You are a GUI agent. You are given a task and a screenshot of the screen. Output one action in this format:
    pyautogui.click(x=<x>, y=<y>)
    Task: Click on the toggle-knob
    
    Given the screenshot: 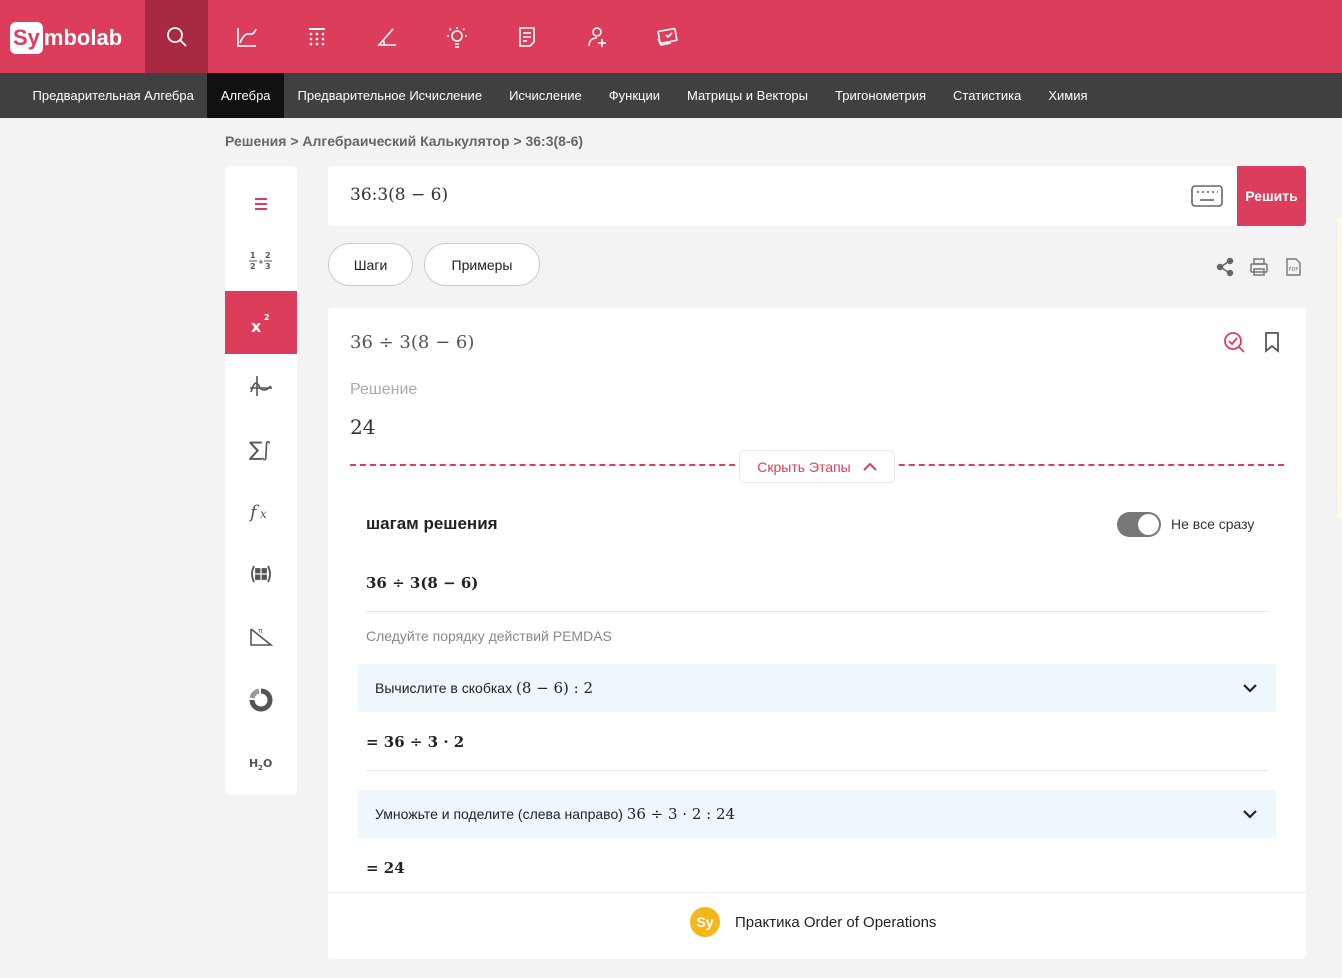 What is the action you would take?
    pyautogui.click(x=1148, y=524)
    